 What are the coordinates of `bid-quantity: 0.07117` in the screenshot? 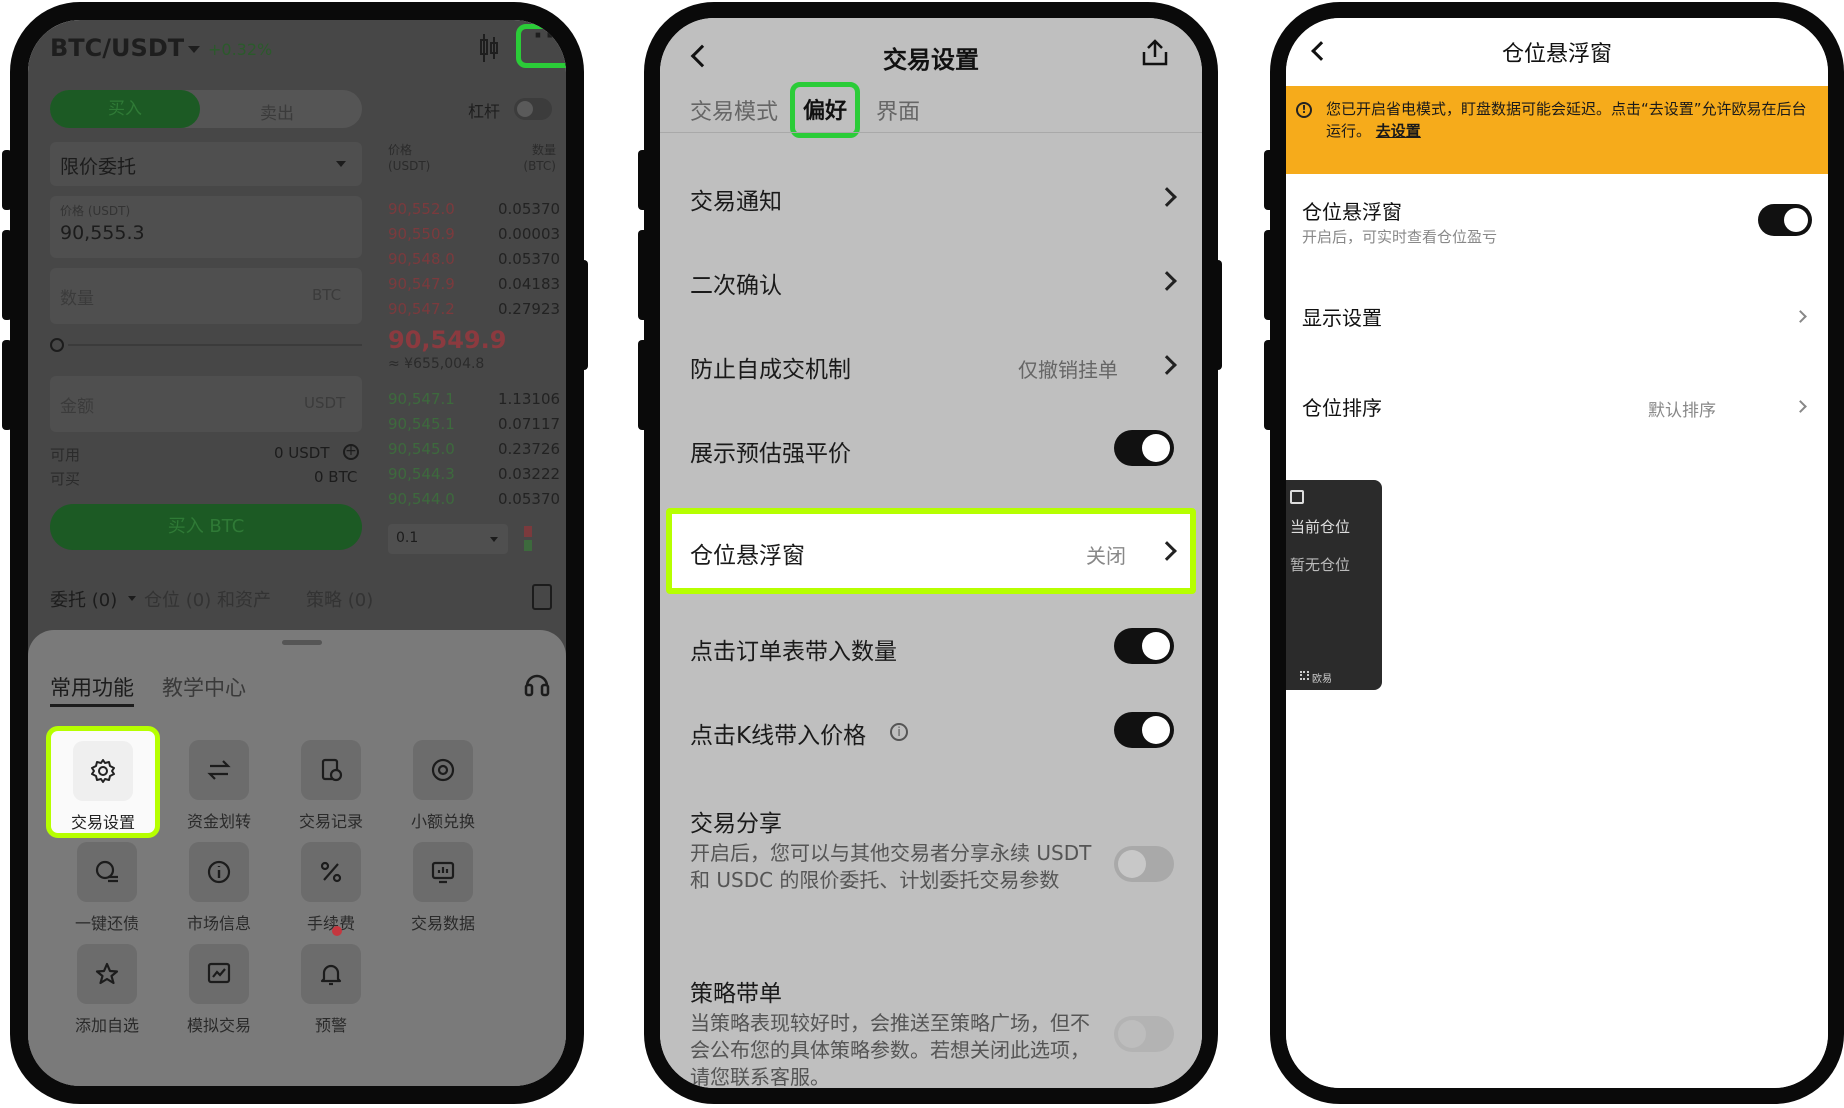 It's located at (529, 424).